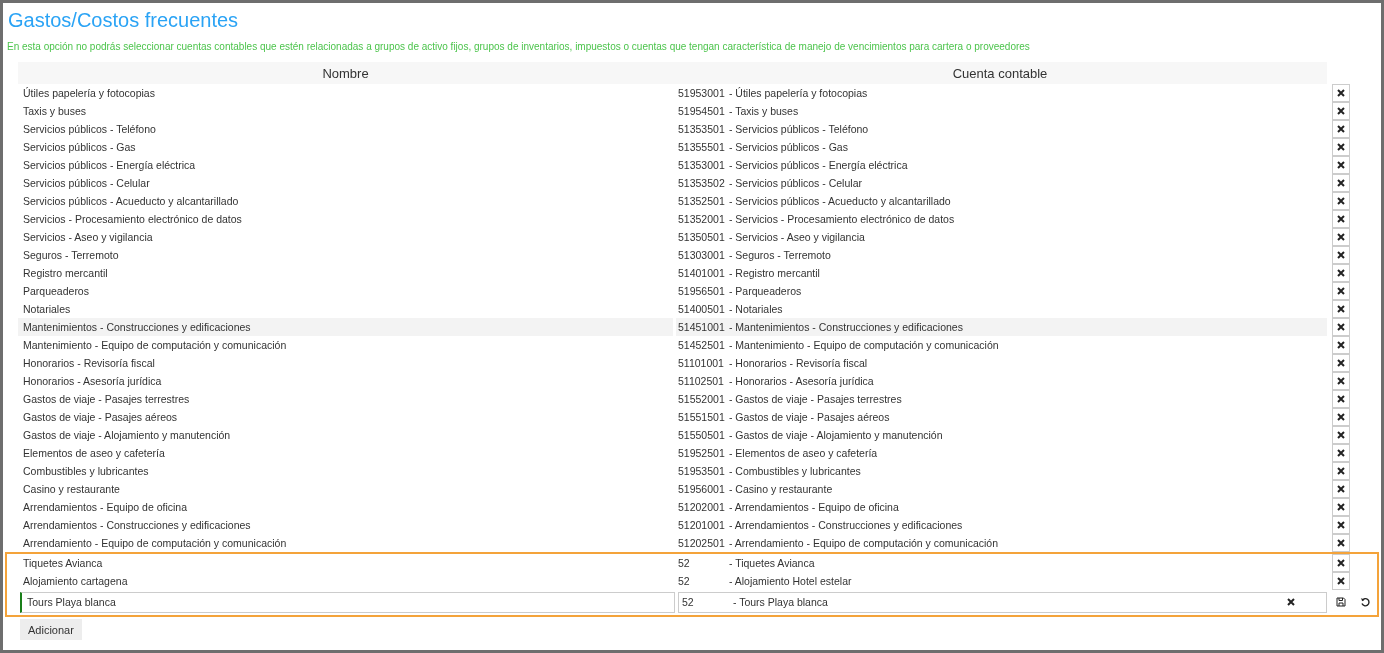 The image size is (1384, 653). I want to click on account-cell-text: 51953001 - Útiles papelería y fotocopias, so click(773, 93).